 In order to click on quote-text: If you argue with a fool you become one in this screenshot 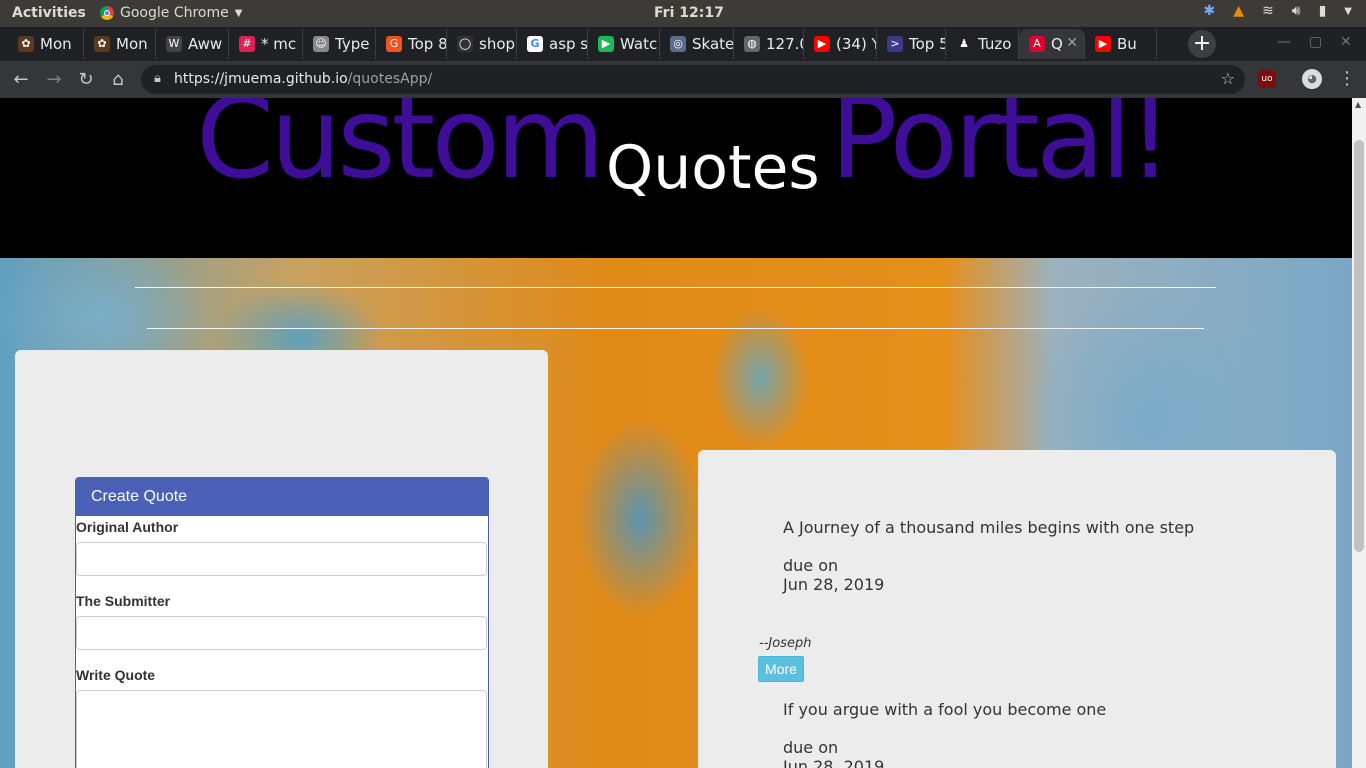, I will do `click(945, 709)`.